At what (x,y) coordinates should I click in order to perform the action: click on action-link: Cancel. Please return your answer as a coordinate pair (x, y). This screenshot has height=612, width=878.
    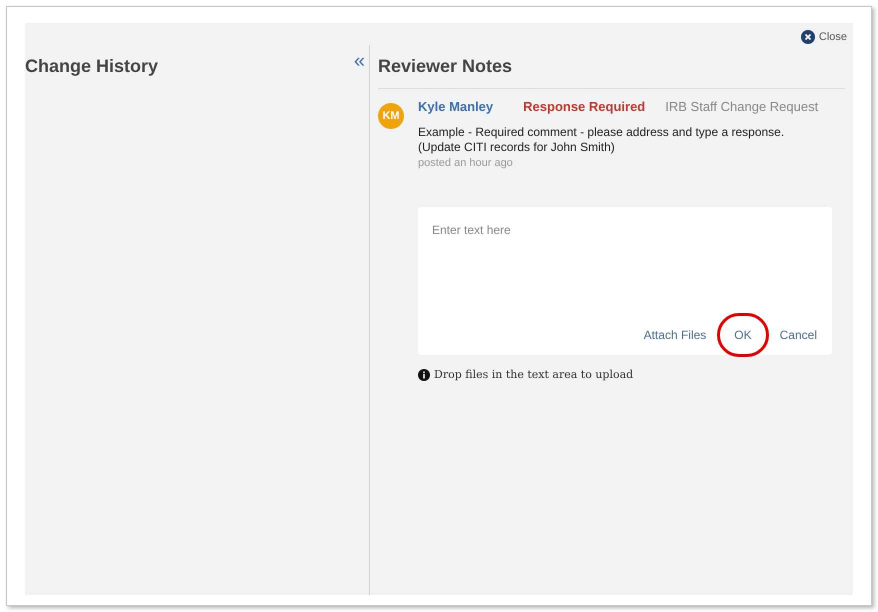
    Looking at the image, I should click on (798, 335).